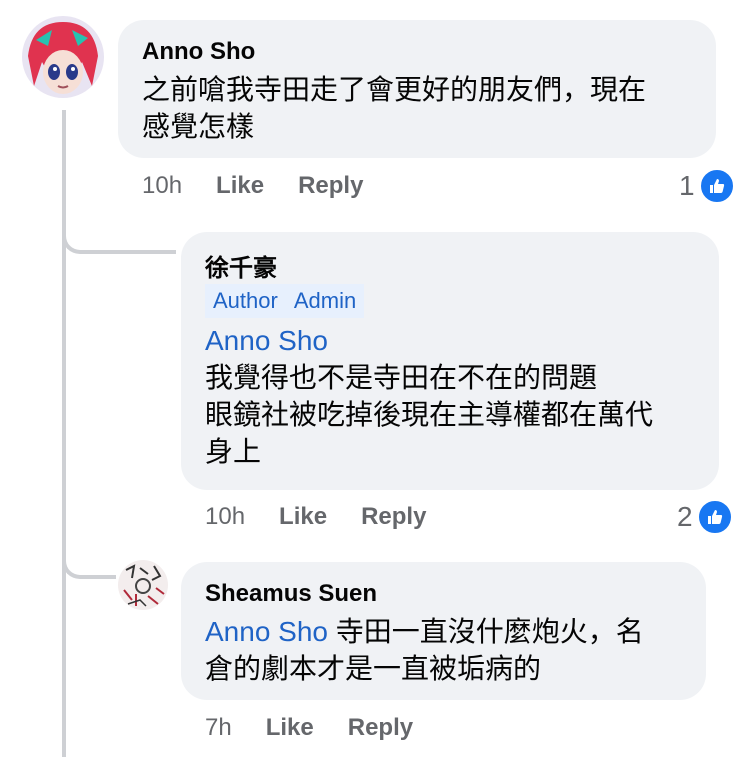  I want to click on comment-actions: 7h Like Reply, so click(309, 728).